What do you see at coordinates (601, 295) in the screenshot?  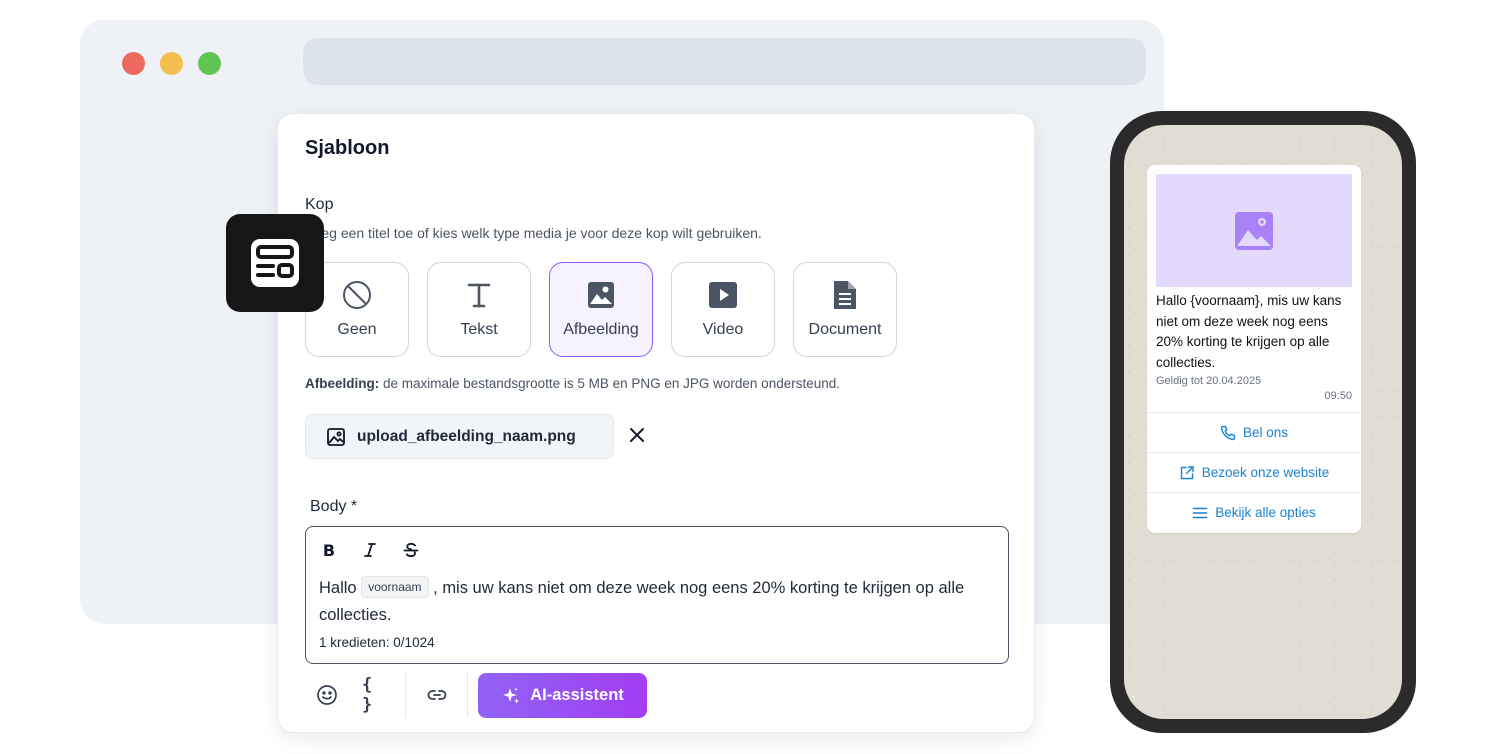 I see `image-icon` at bounding box center [601, 295].